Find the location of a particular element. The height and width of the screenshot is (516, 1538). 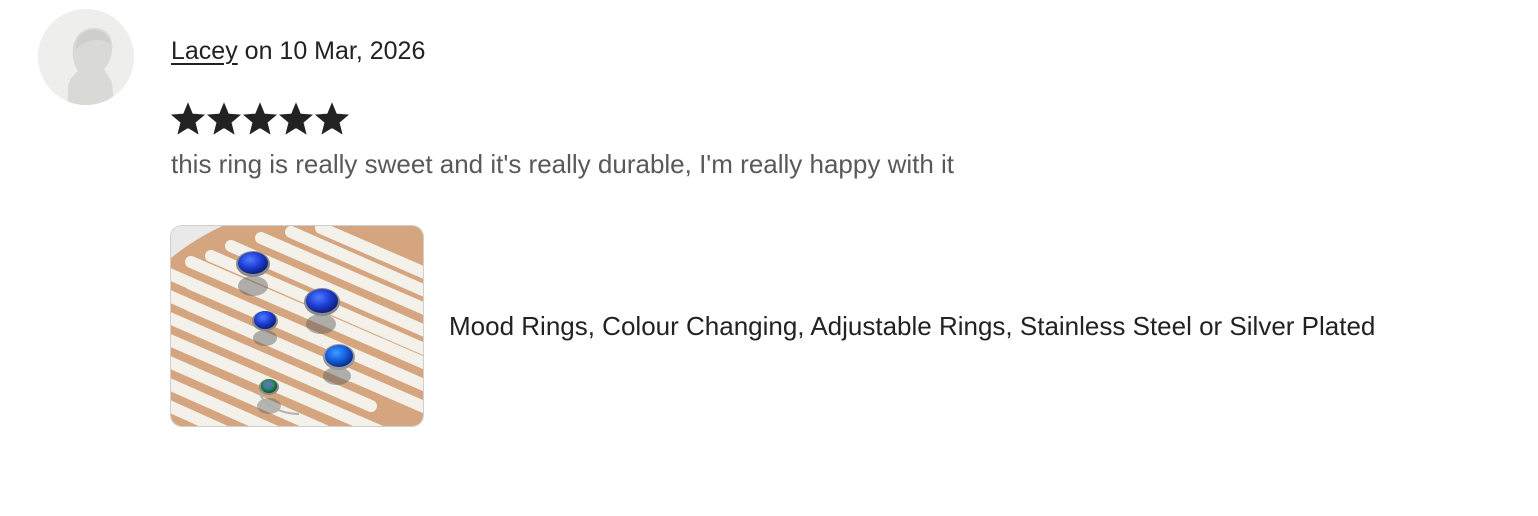

review-date: 10 Mar, 2026 is located at coordinates (352, 51).